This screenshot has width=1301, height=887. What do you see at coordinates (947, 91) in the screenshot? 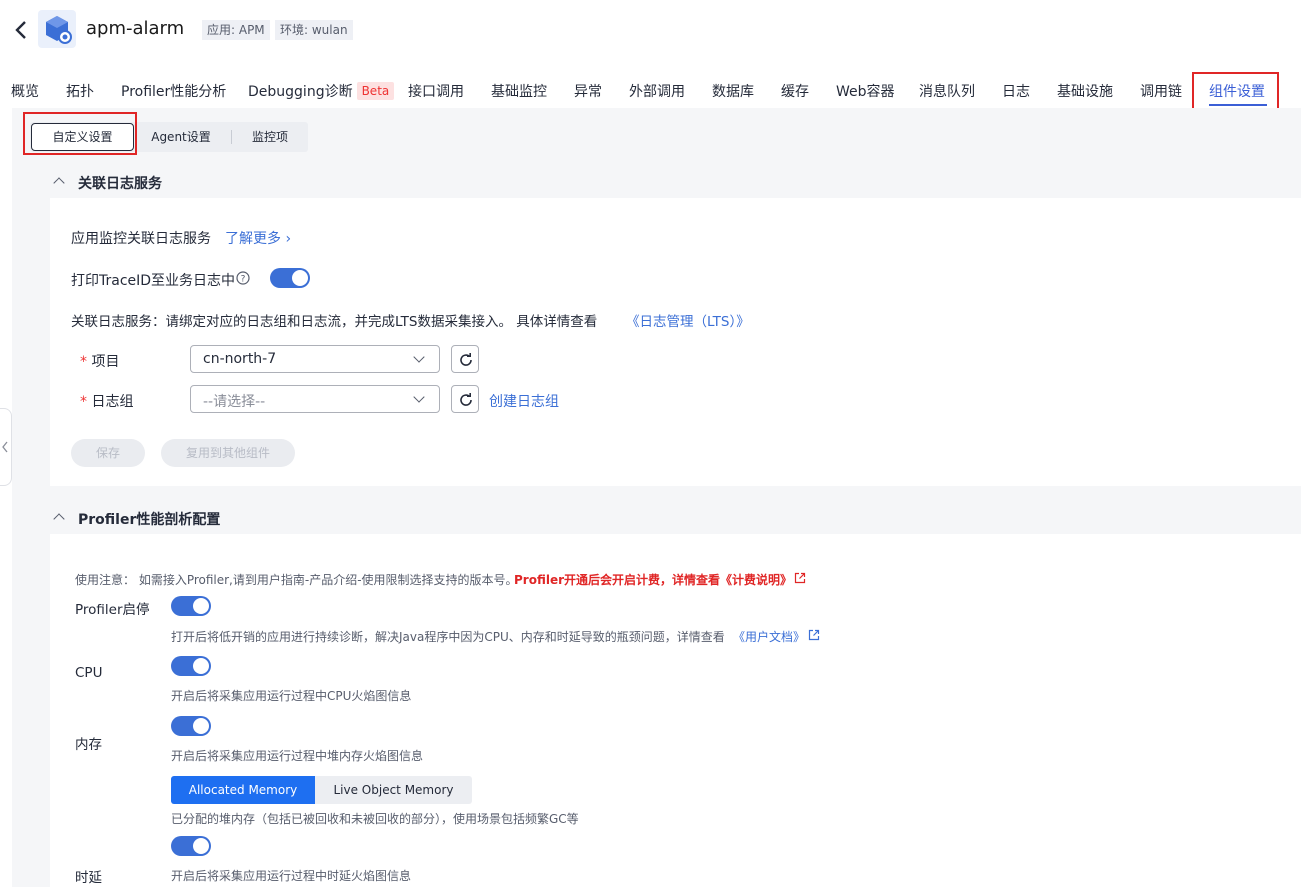
I see `tab-message-queue: 消息队列` at bounding box center [947, 91].